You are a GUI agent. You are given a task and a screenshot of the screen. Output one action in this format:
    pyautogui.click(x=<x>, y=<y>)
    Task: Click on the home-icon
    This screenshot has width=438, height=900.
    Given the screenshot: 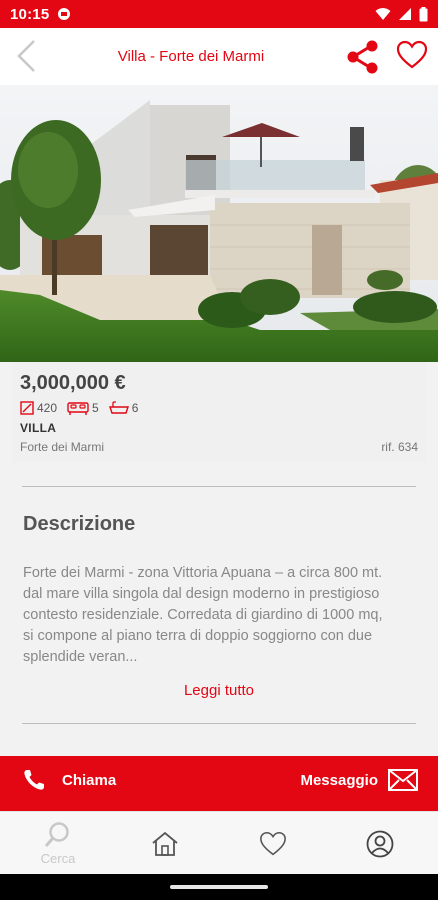 What is the action you would take?
    pyautogui.click(x=165, y=843)
    